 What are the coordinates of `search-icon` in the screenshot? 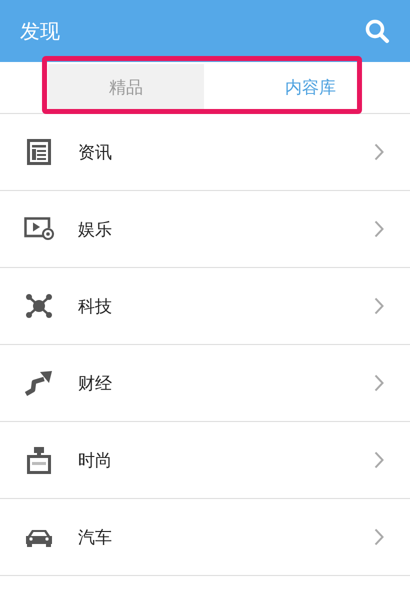 It's located at (377, 31).